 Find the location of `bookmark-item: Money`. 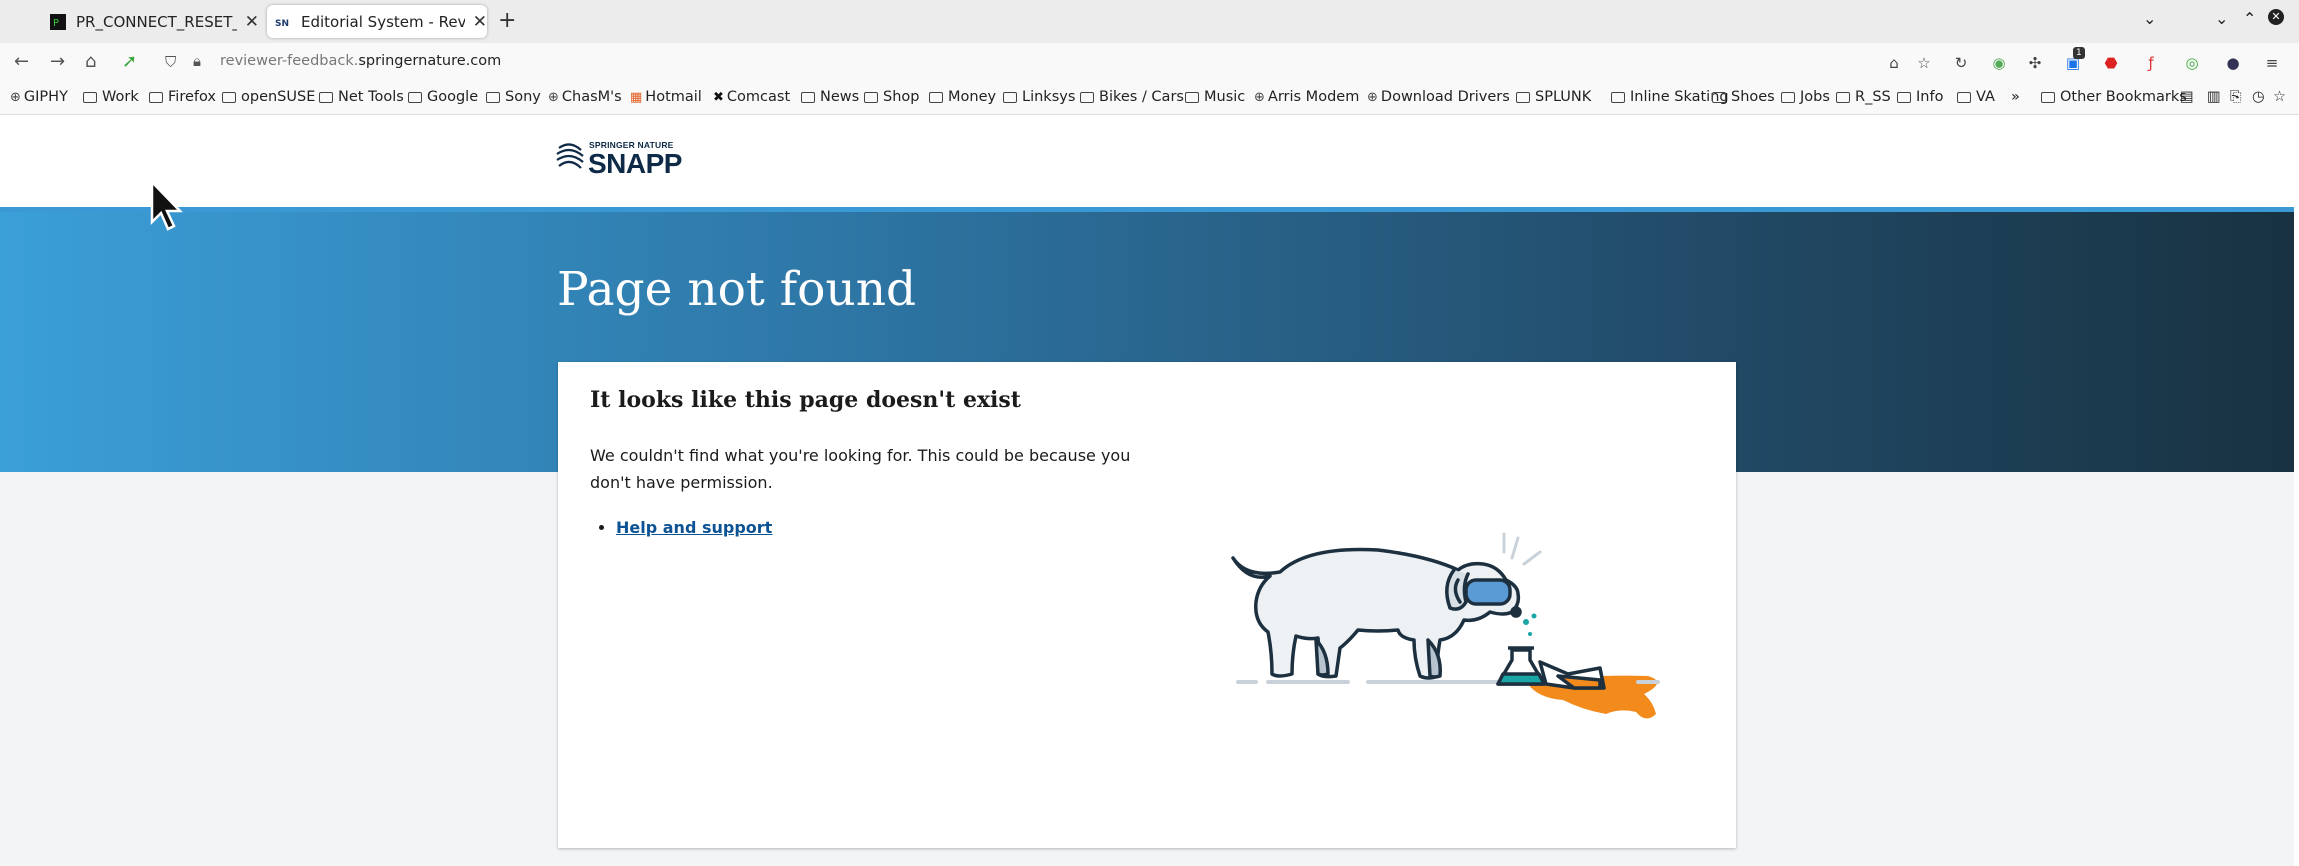

bookmark-item: Money is located at coordinates (962, 97).